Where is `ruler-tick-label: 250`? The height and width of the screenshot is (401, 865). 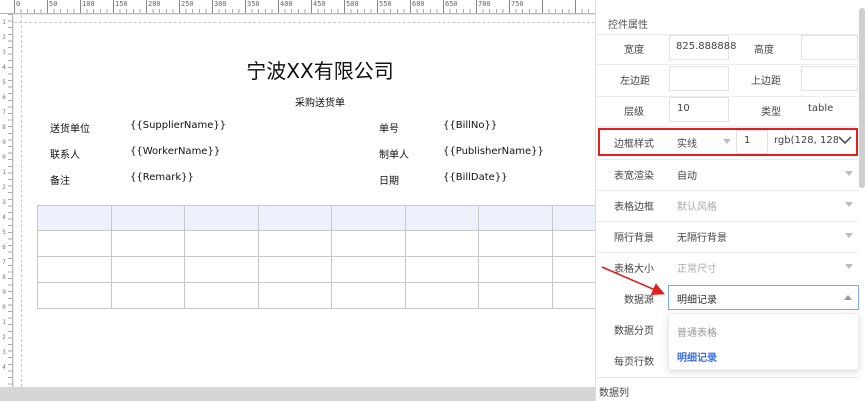
ruler-tick-label: 250 is located at coordinates (187, 4).